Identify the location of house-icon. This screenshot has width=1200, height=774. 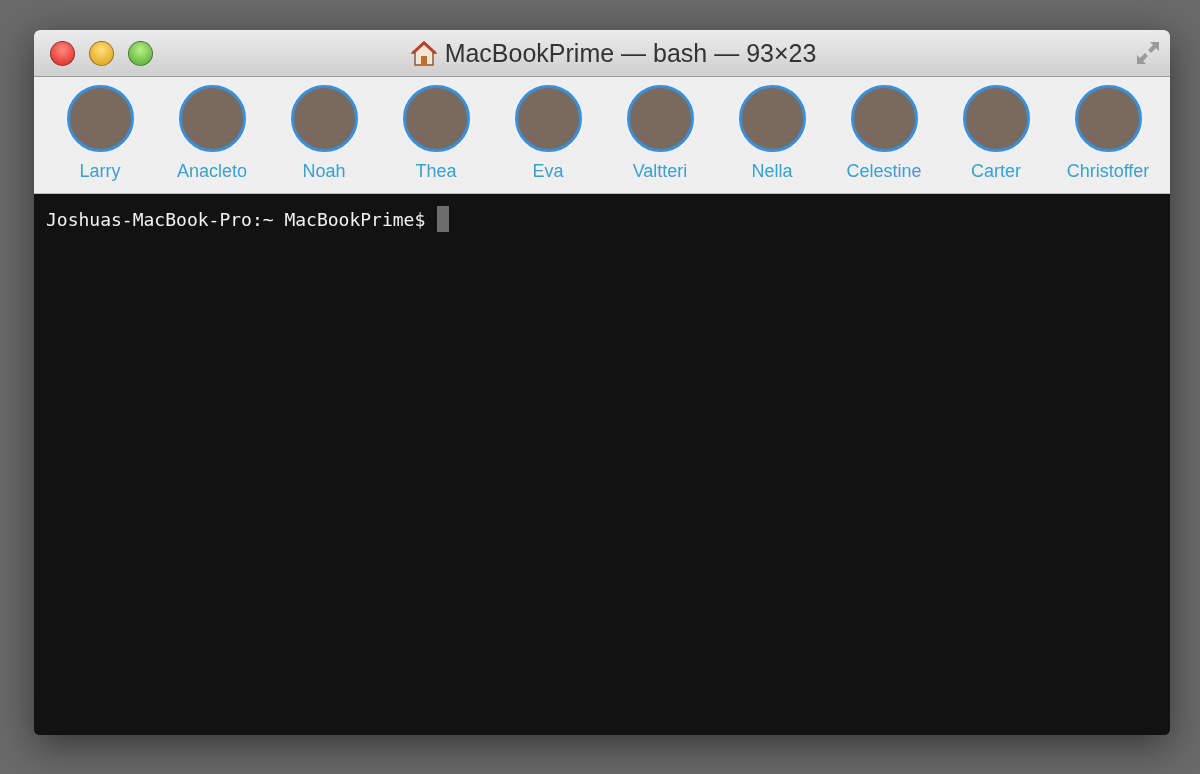
(423, 53).